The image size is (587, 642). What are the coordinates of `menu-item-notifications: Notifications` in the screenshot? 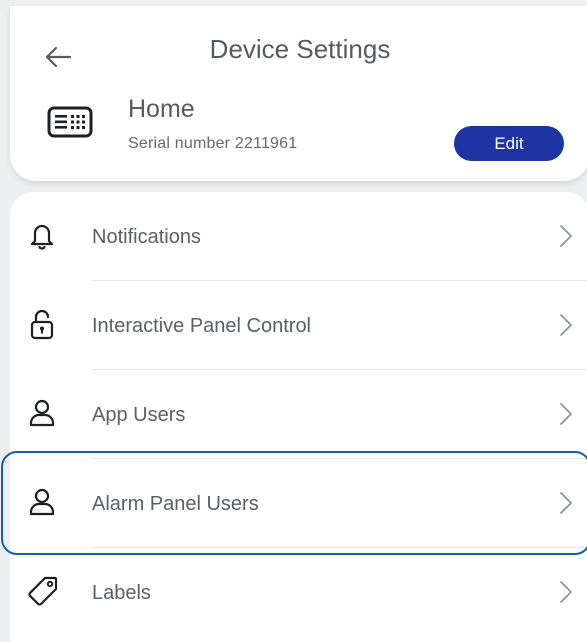 It's located at (298, 236).